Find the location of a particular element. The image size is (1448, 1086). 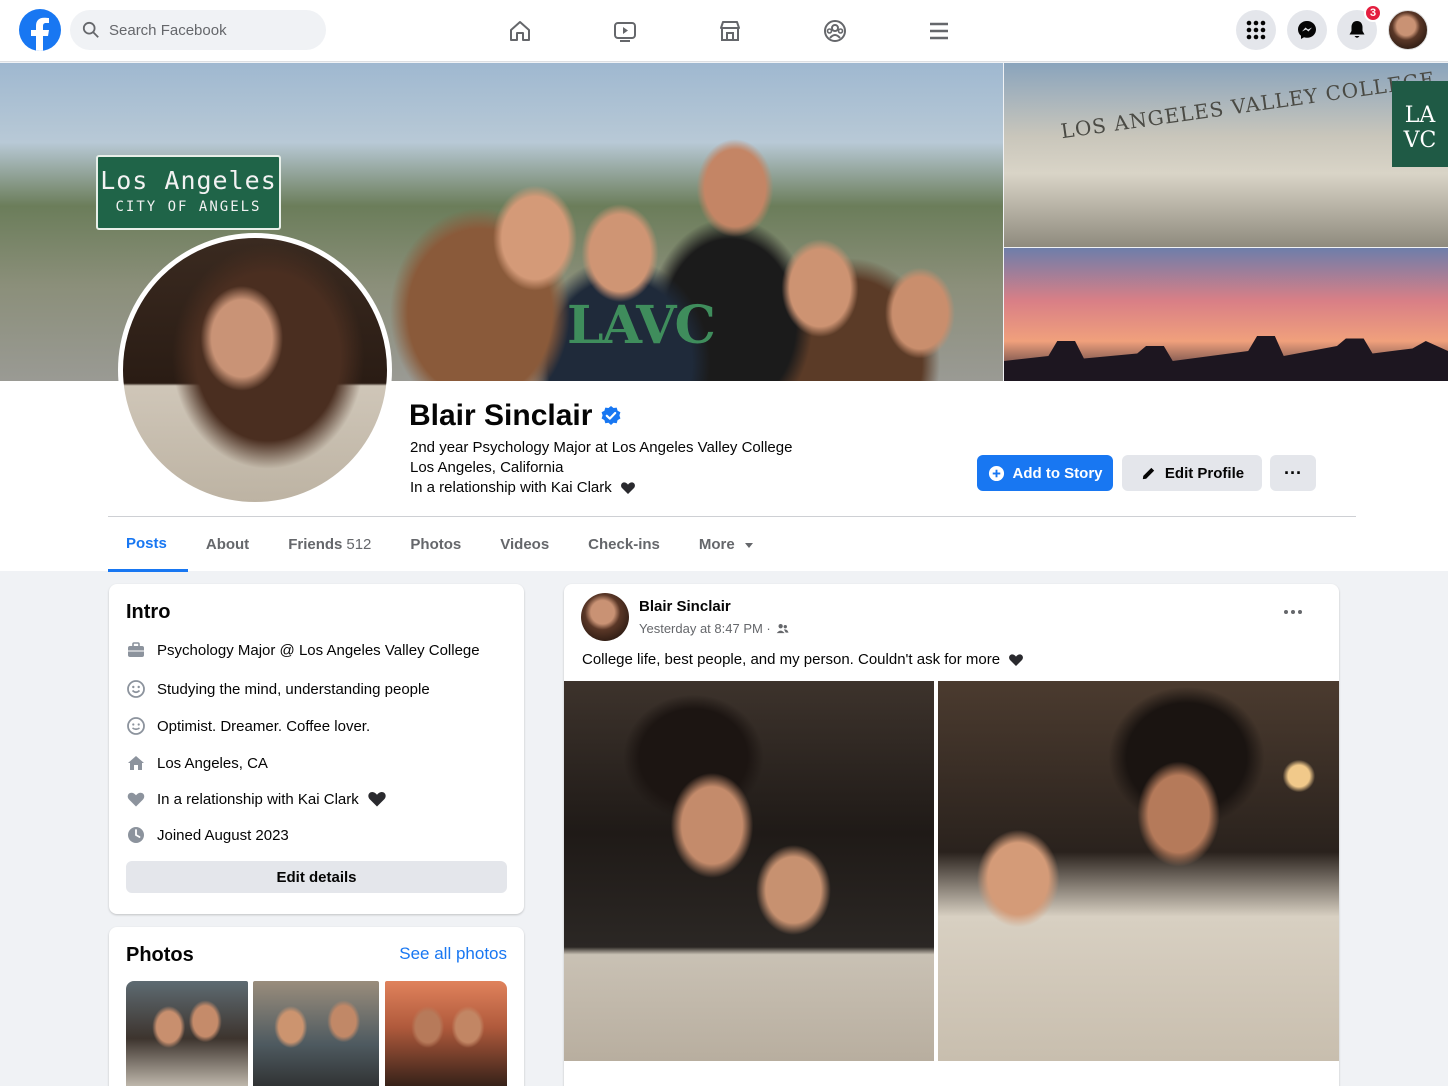

facebook-logo-icon is located at coordinates (40, 30).